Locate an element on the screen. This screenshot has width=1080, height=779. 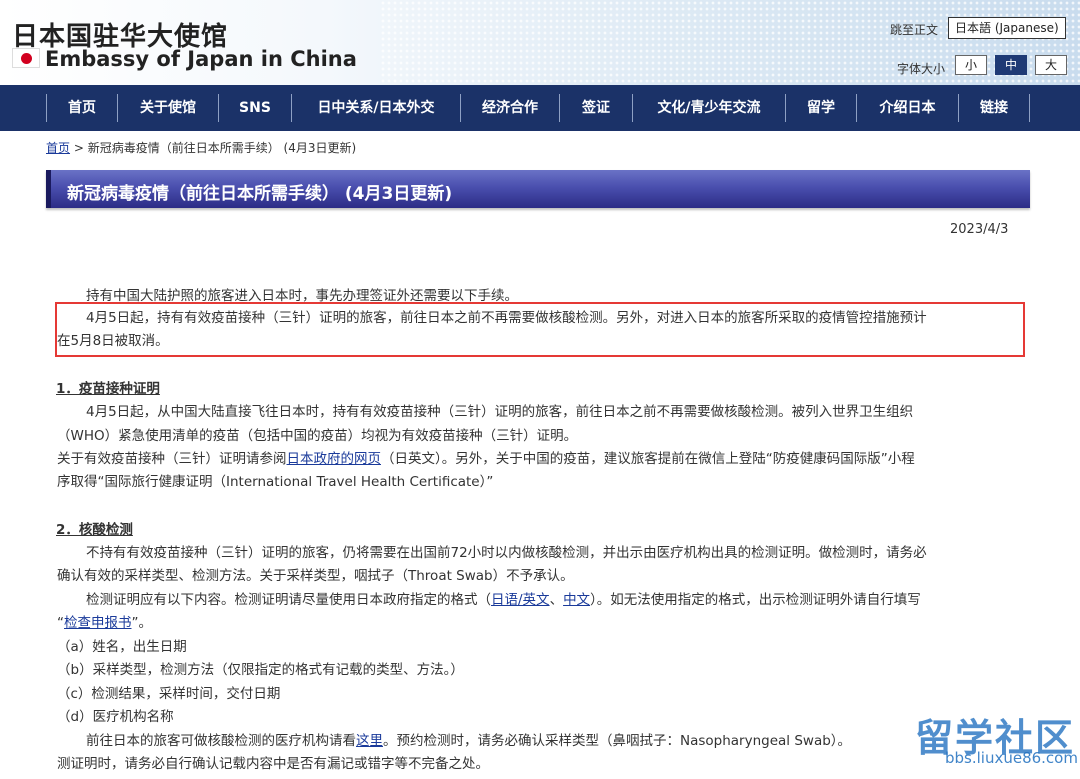
japanese-language-button: 日本語 (Japanese) is located at coordinates (1007, 28).